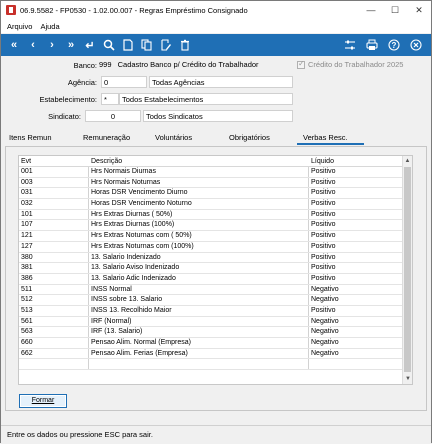  What do you see at coordinates (71, 45) in the screenshot?
I see `last-record-icon: »` at bounding box center [71, 45].